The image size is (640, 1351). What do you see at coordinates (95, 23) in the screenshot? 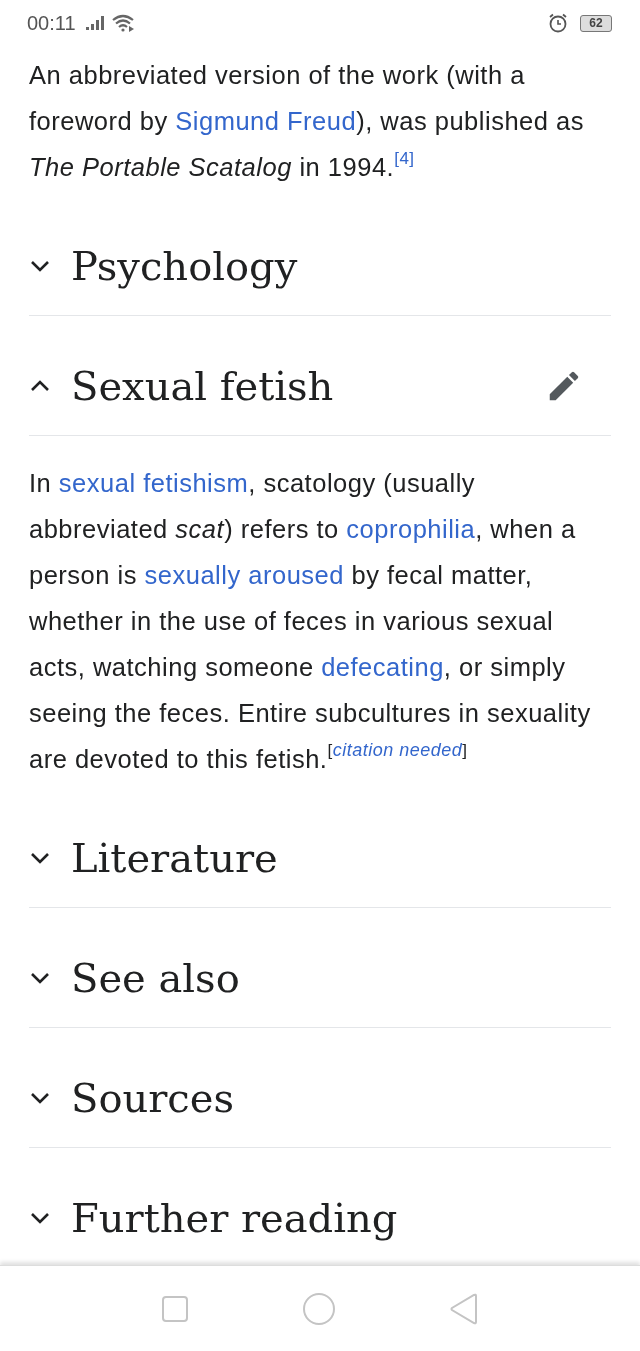
I see `signal-icon` at bounding box center [95, 23].